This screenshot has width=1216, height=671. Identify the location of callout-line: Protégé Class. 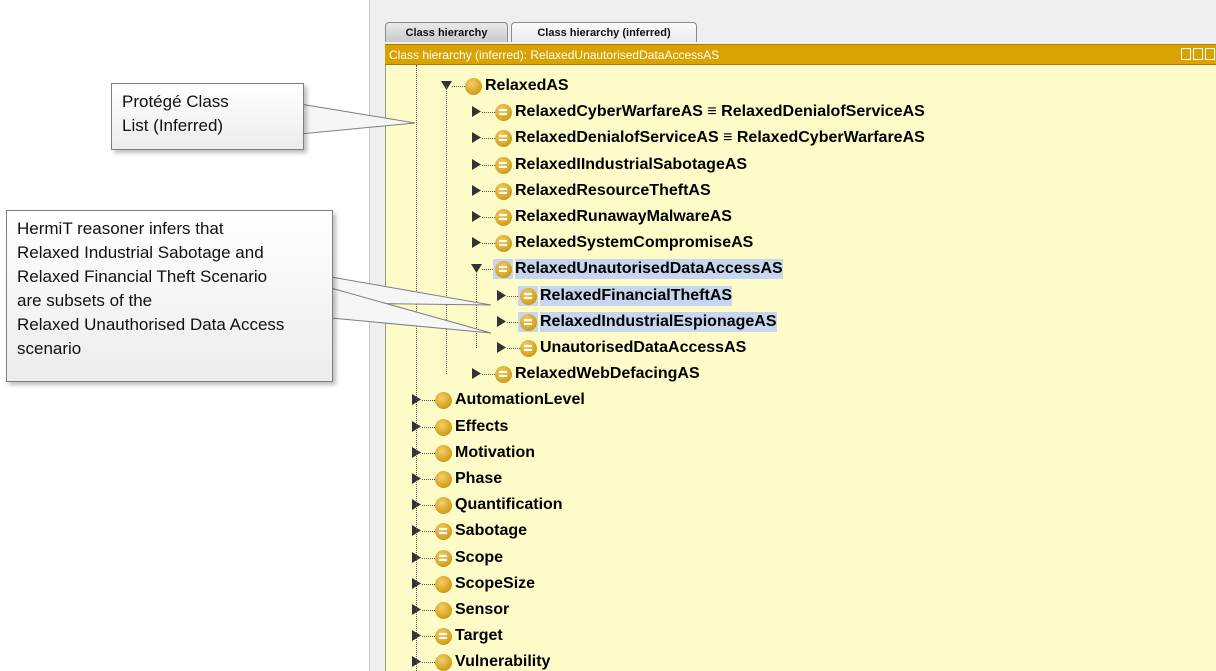
(175, 101).